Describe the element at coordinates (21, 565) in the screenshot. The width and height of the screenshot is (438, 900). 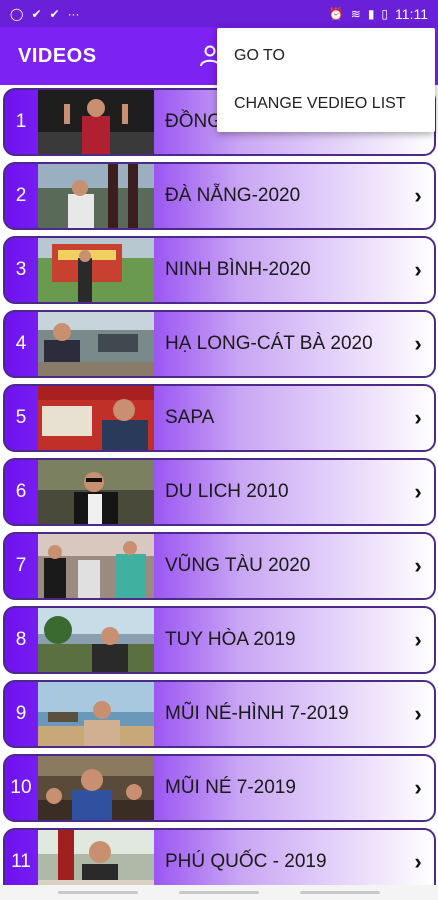
I see `row-number: 7` at that location.